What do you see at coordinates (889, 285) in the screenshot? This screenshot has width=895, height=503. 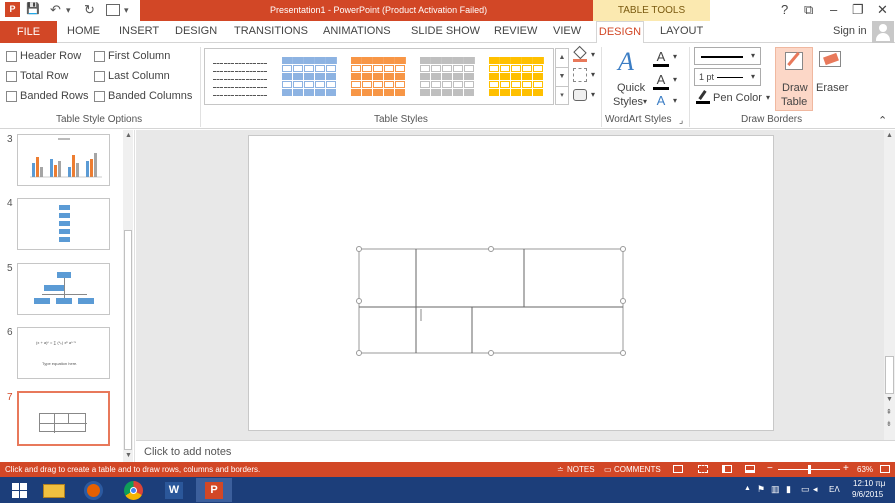 I see `slide-scrollbar: ▲ ▼ ⇞ ⇟` at bounding box center [889, 285].